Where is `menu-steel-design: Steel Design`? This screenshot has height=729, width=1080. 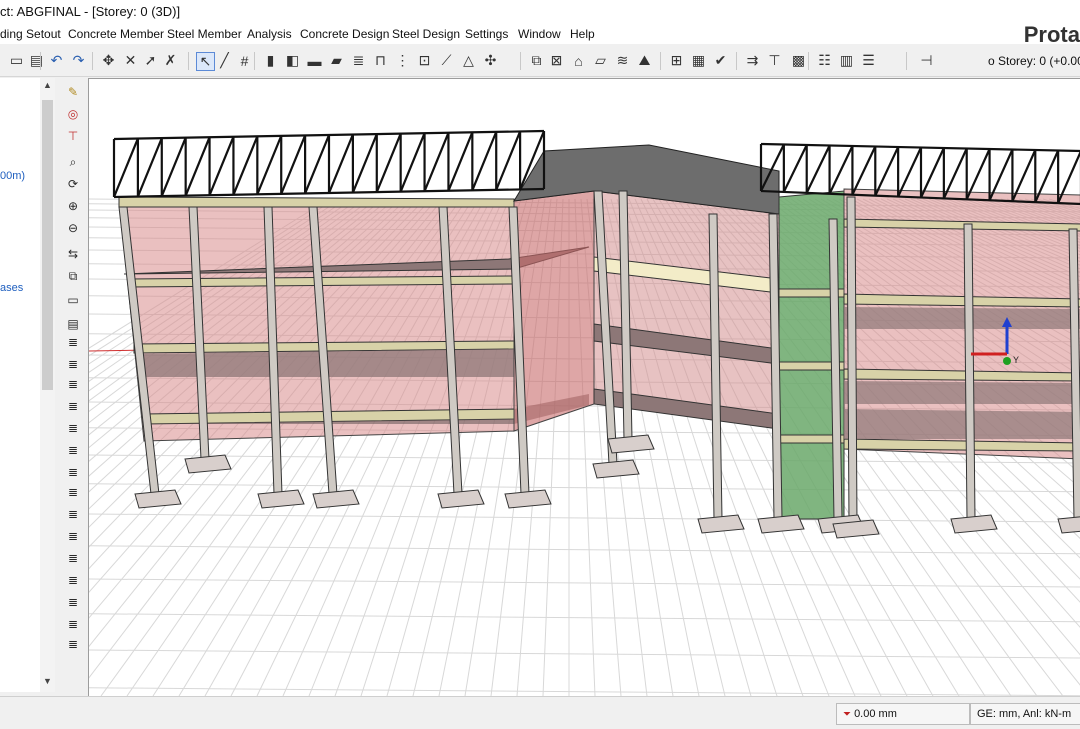 menu-steel-design: Steel Design is located at coordinates (426, 34).